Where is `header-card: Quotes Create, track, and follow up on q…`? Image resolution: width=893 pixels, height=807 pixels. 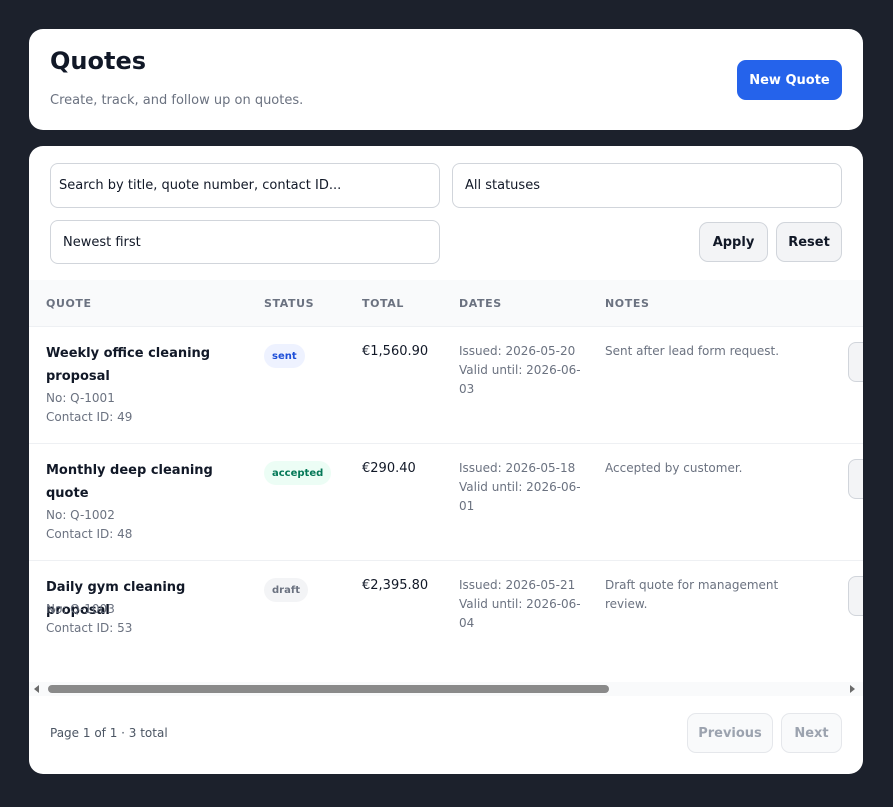
header-card: Quotes Create, track, and follow up on q… is located at coordinates (446, 79).